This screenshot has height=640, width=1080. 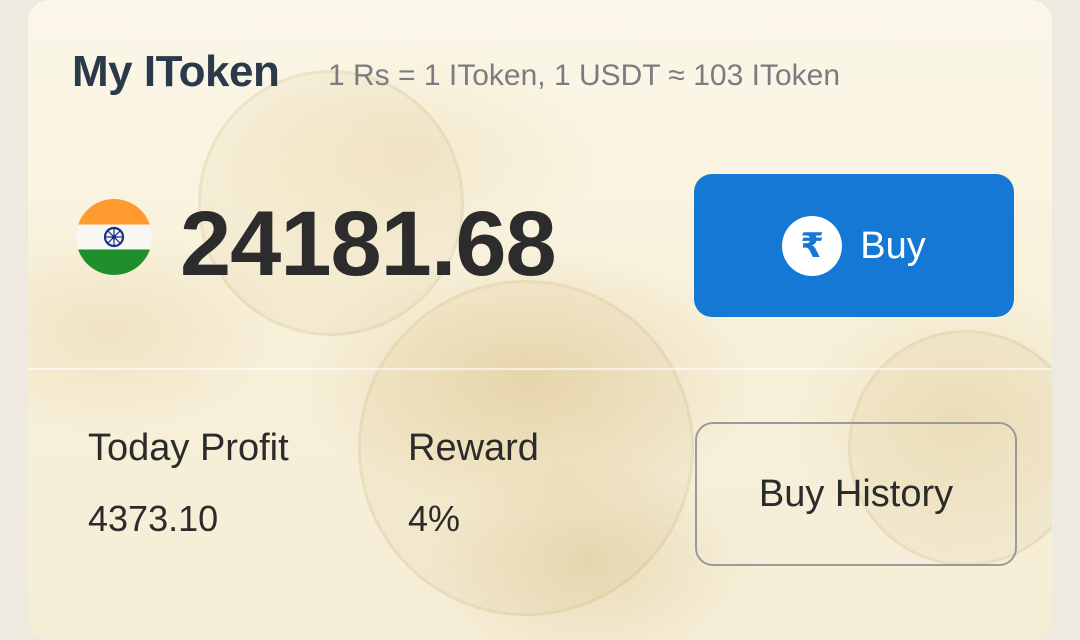 I want to click on buy-button: ₹ Buy, so click(x=854, y=245).